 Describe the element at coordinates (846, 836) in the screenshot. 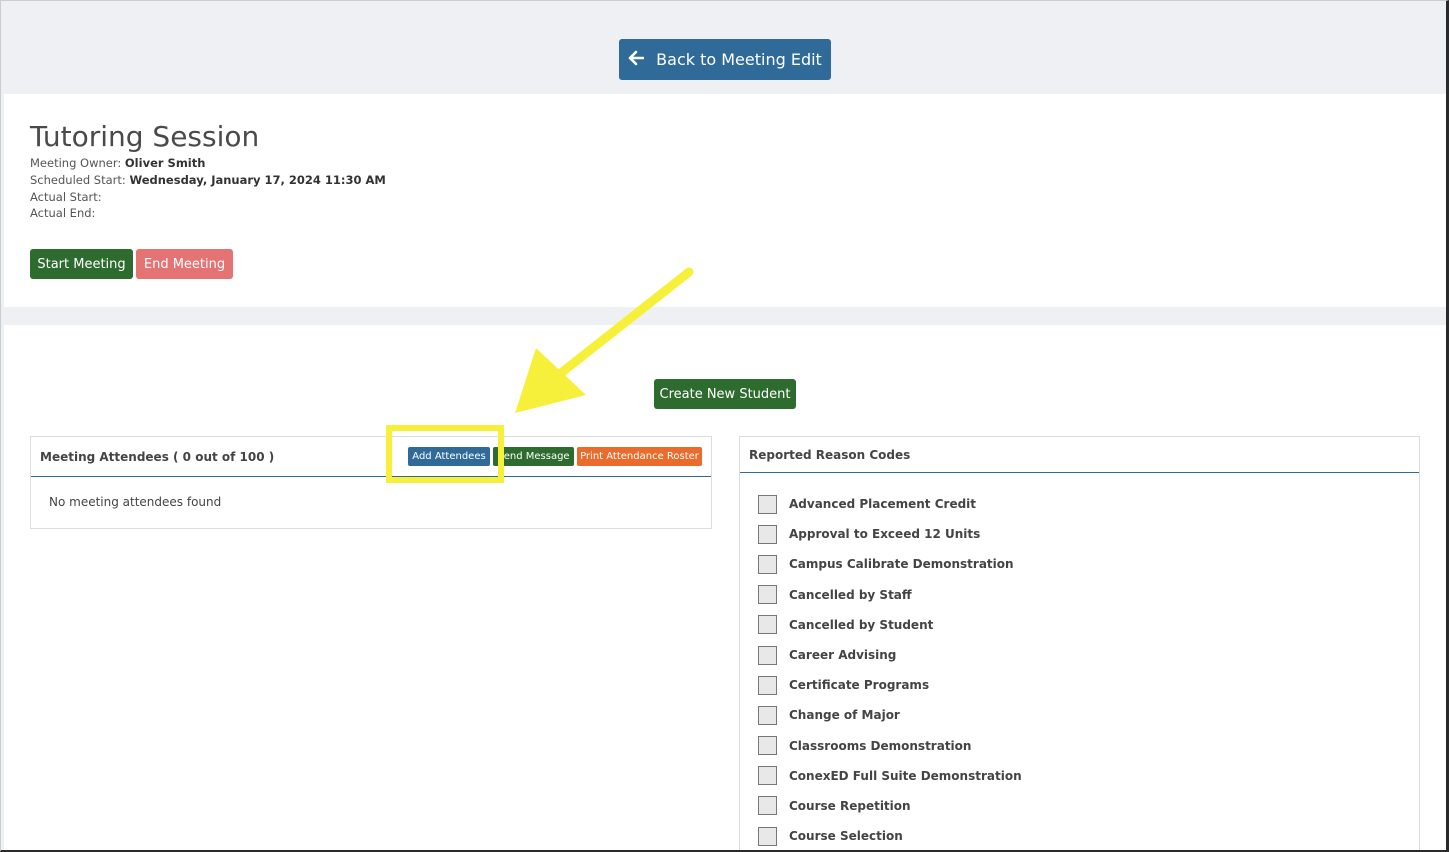

I see `reason-label: Course Selection` at that location.